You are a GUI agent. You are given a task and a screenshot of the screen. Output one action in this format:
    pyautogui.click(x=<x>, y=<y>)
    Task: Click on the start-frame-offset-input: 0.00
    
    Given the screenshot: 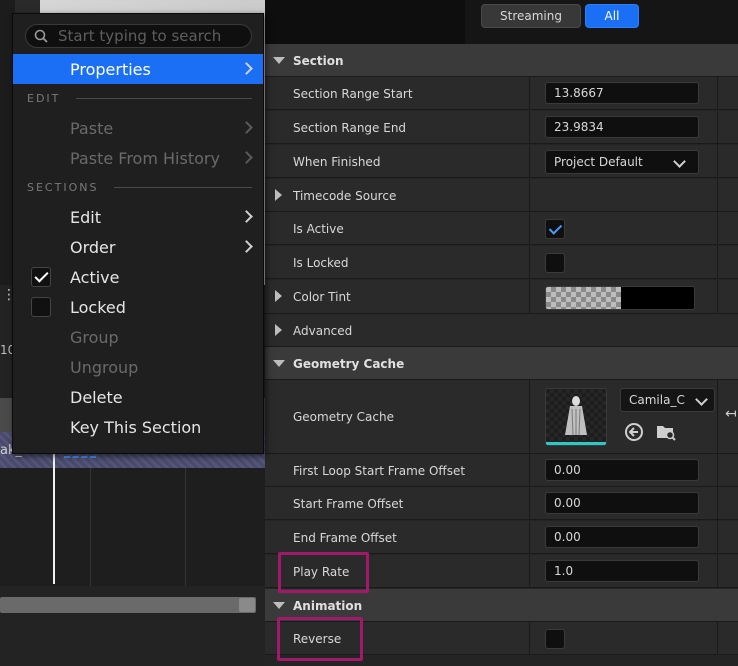 What is the action you would take?
    pyautogui.click(x=622, y=503)
    